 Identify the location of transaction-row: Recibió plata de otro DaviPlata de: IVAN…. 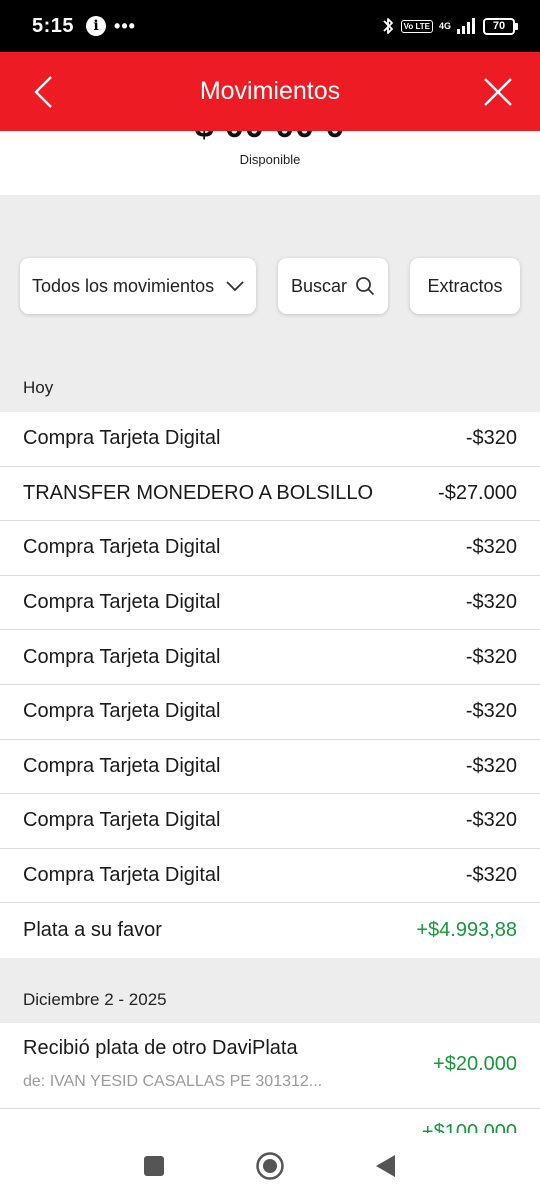
(270, 1066).